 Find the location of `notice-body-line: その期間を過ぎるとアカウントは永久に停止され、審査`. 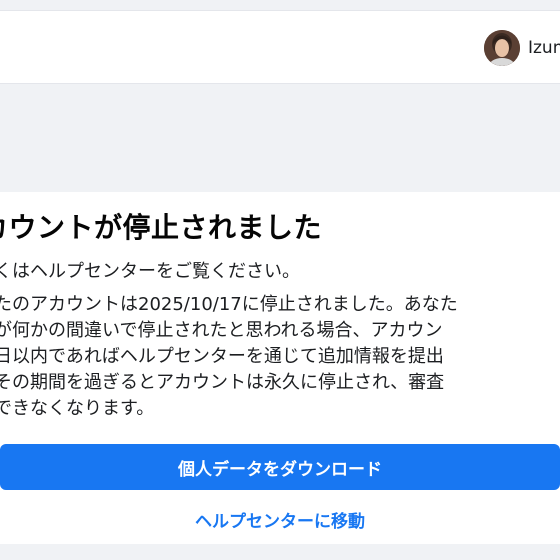

notice-body-line: その期間を過ぎるとアカウントは永久に停止され、審査 is located at coordinates (222, 382).